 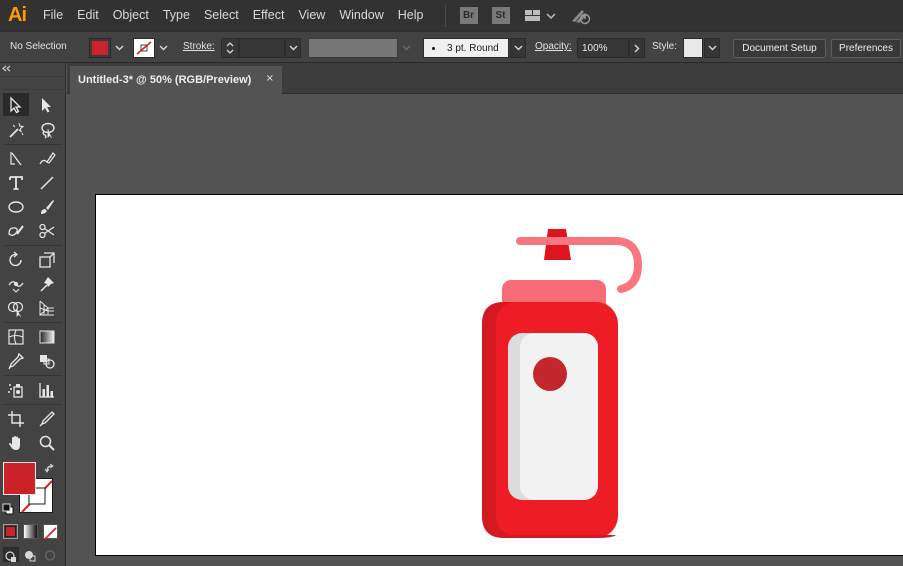 What do you see at coordinates (665, 46) in the screenshot?
I see `style-label: Style:` at bounding box center [665, 46].